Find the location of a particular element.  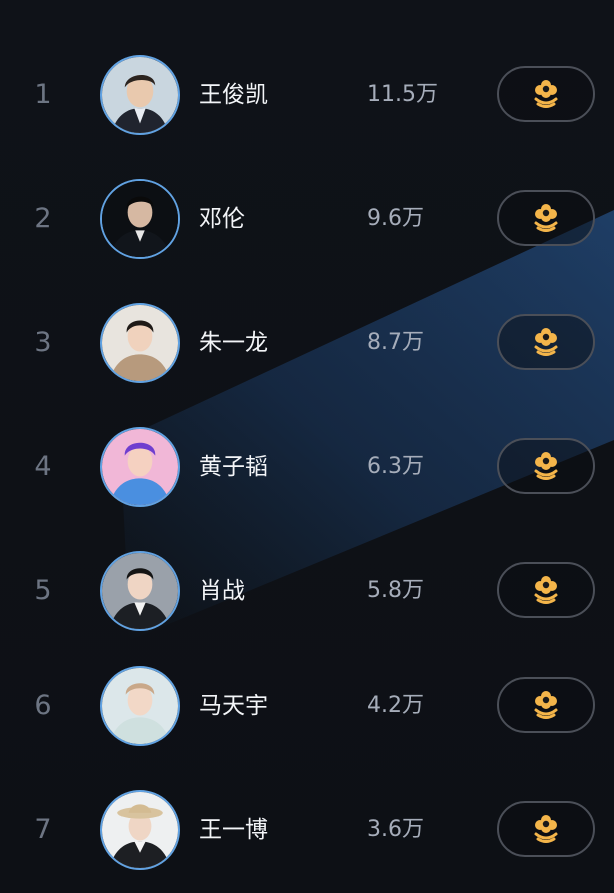

artist-name: 王俊凯 is located at coordinates (233, 95).